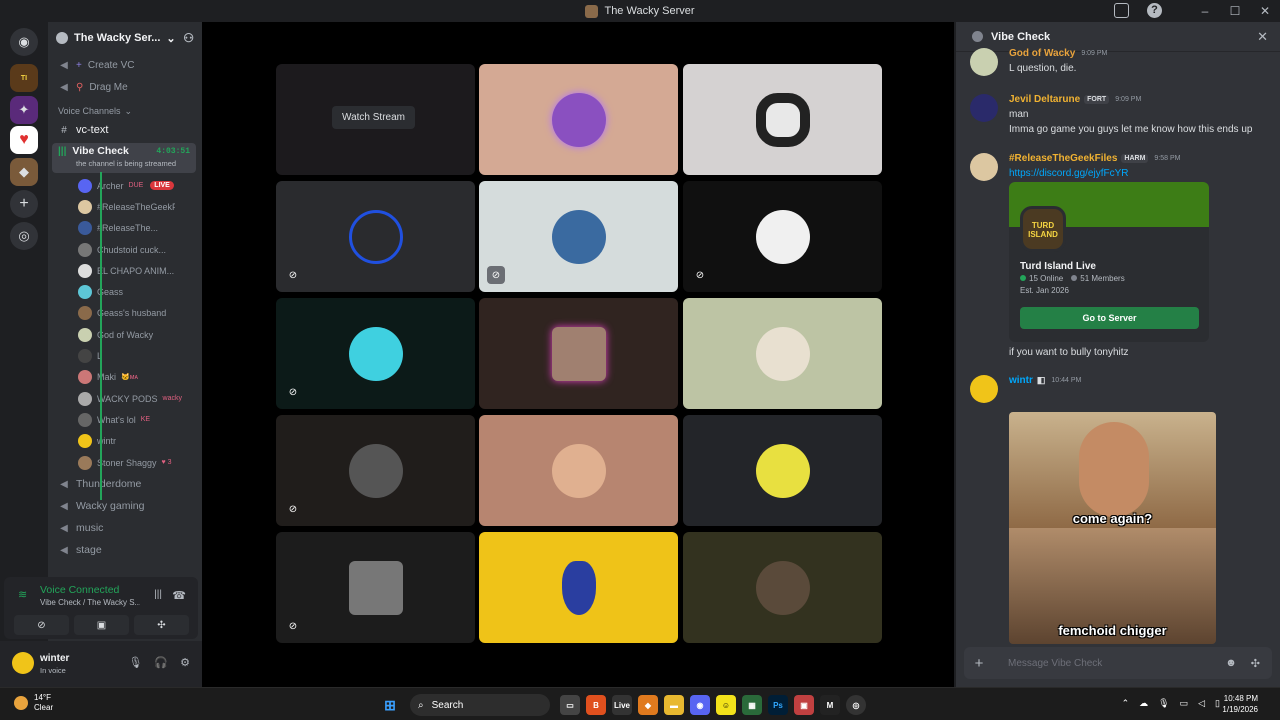 The width and height of the screenshot is (1280, 720). Describe the element at coordinates (101, 625) in the screenshot. I see `screen-share-button: ▣` at that location.